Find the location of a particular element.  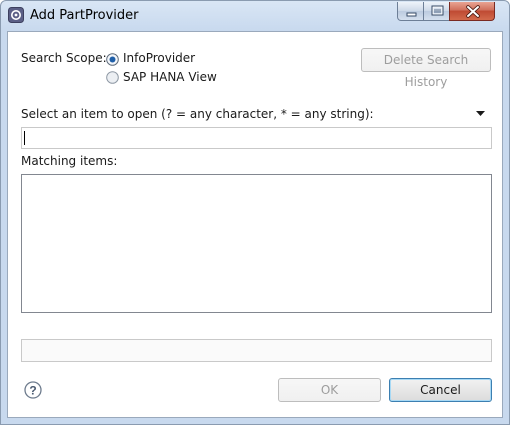

cancel-button: Cancel is located at coordinates (440, 390).